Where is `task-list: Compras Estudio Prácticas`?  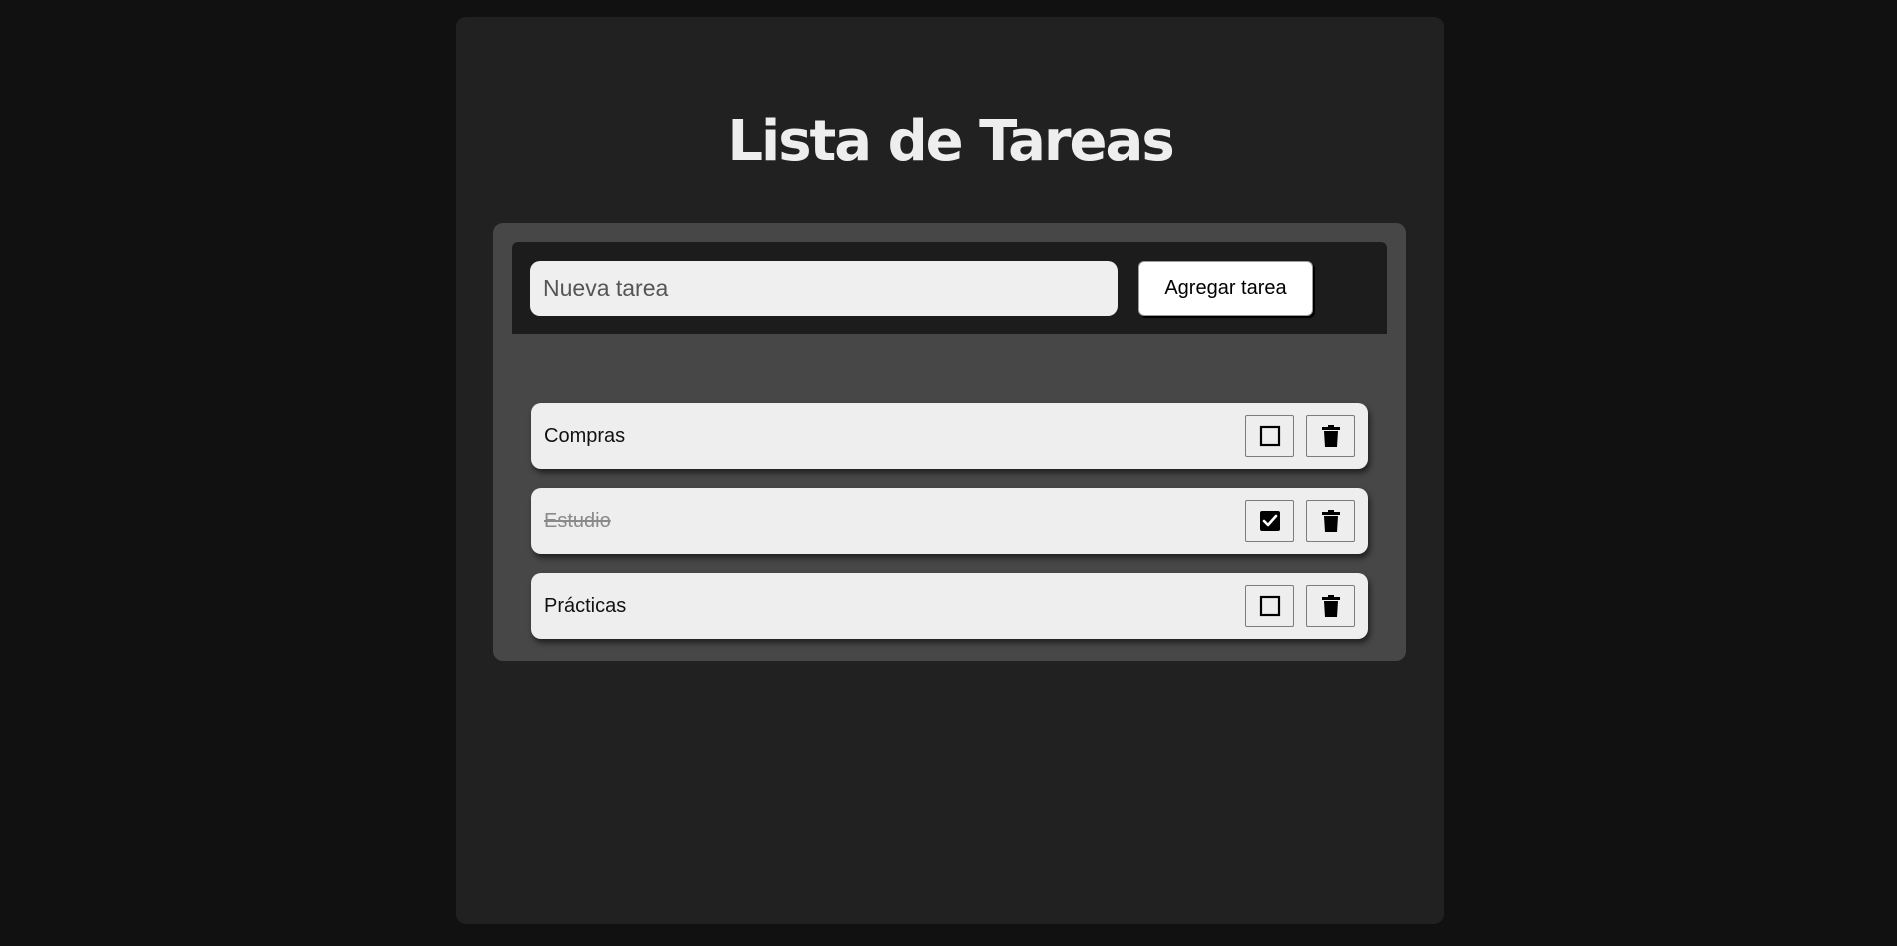 task-list: Compras Estudio Prácticas is located at coordinates (949, 530).